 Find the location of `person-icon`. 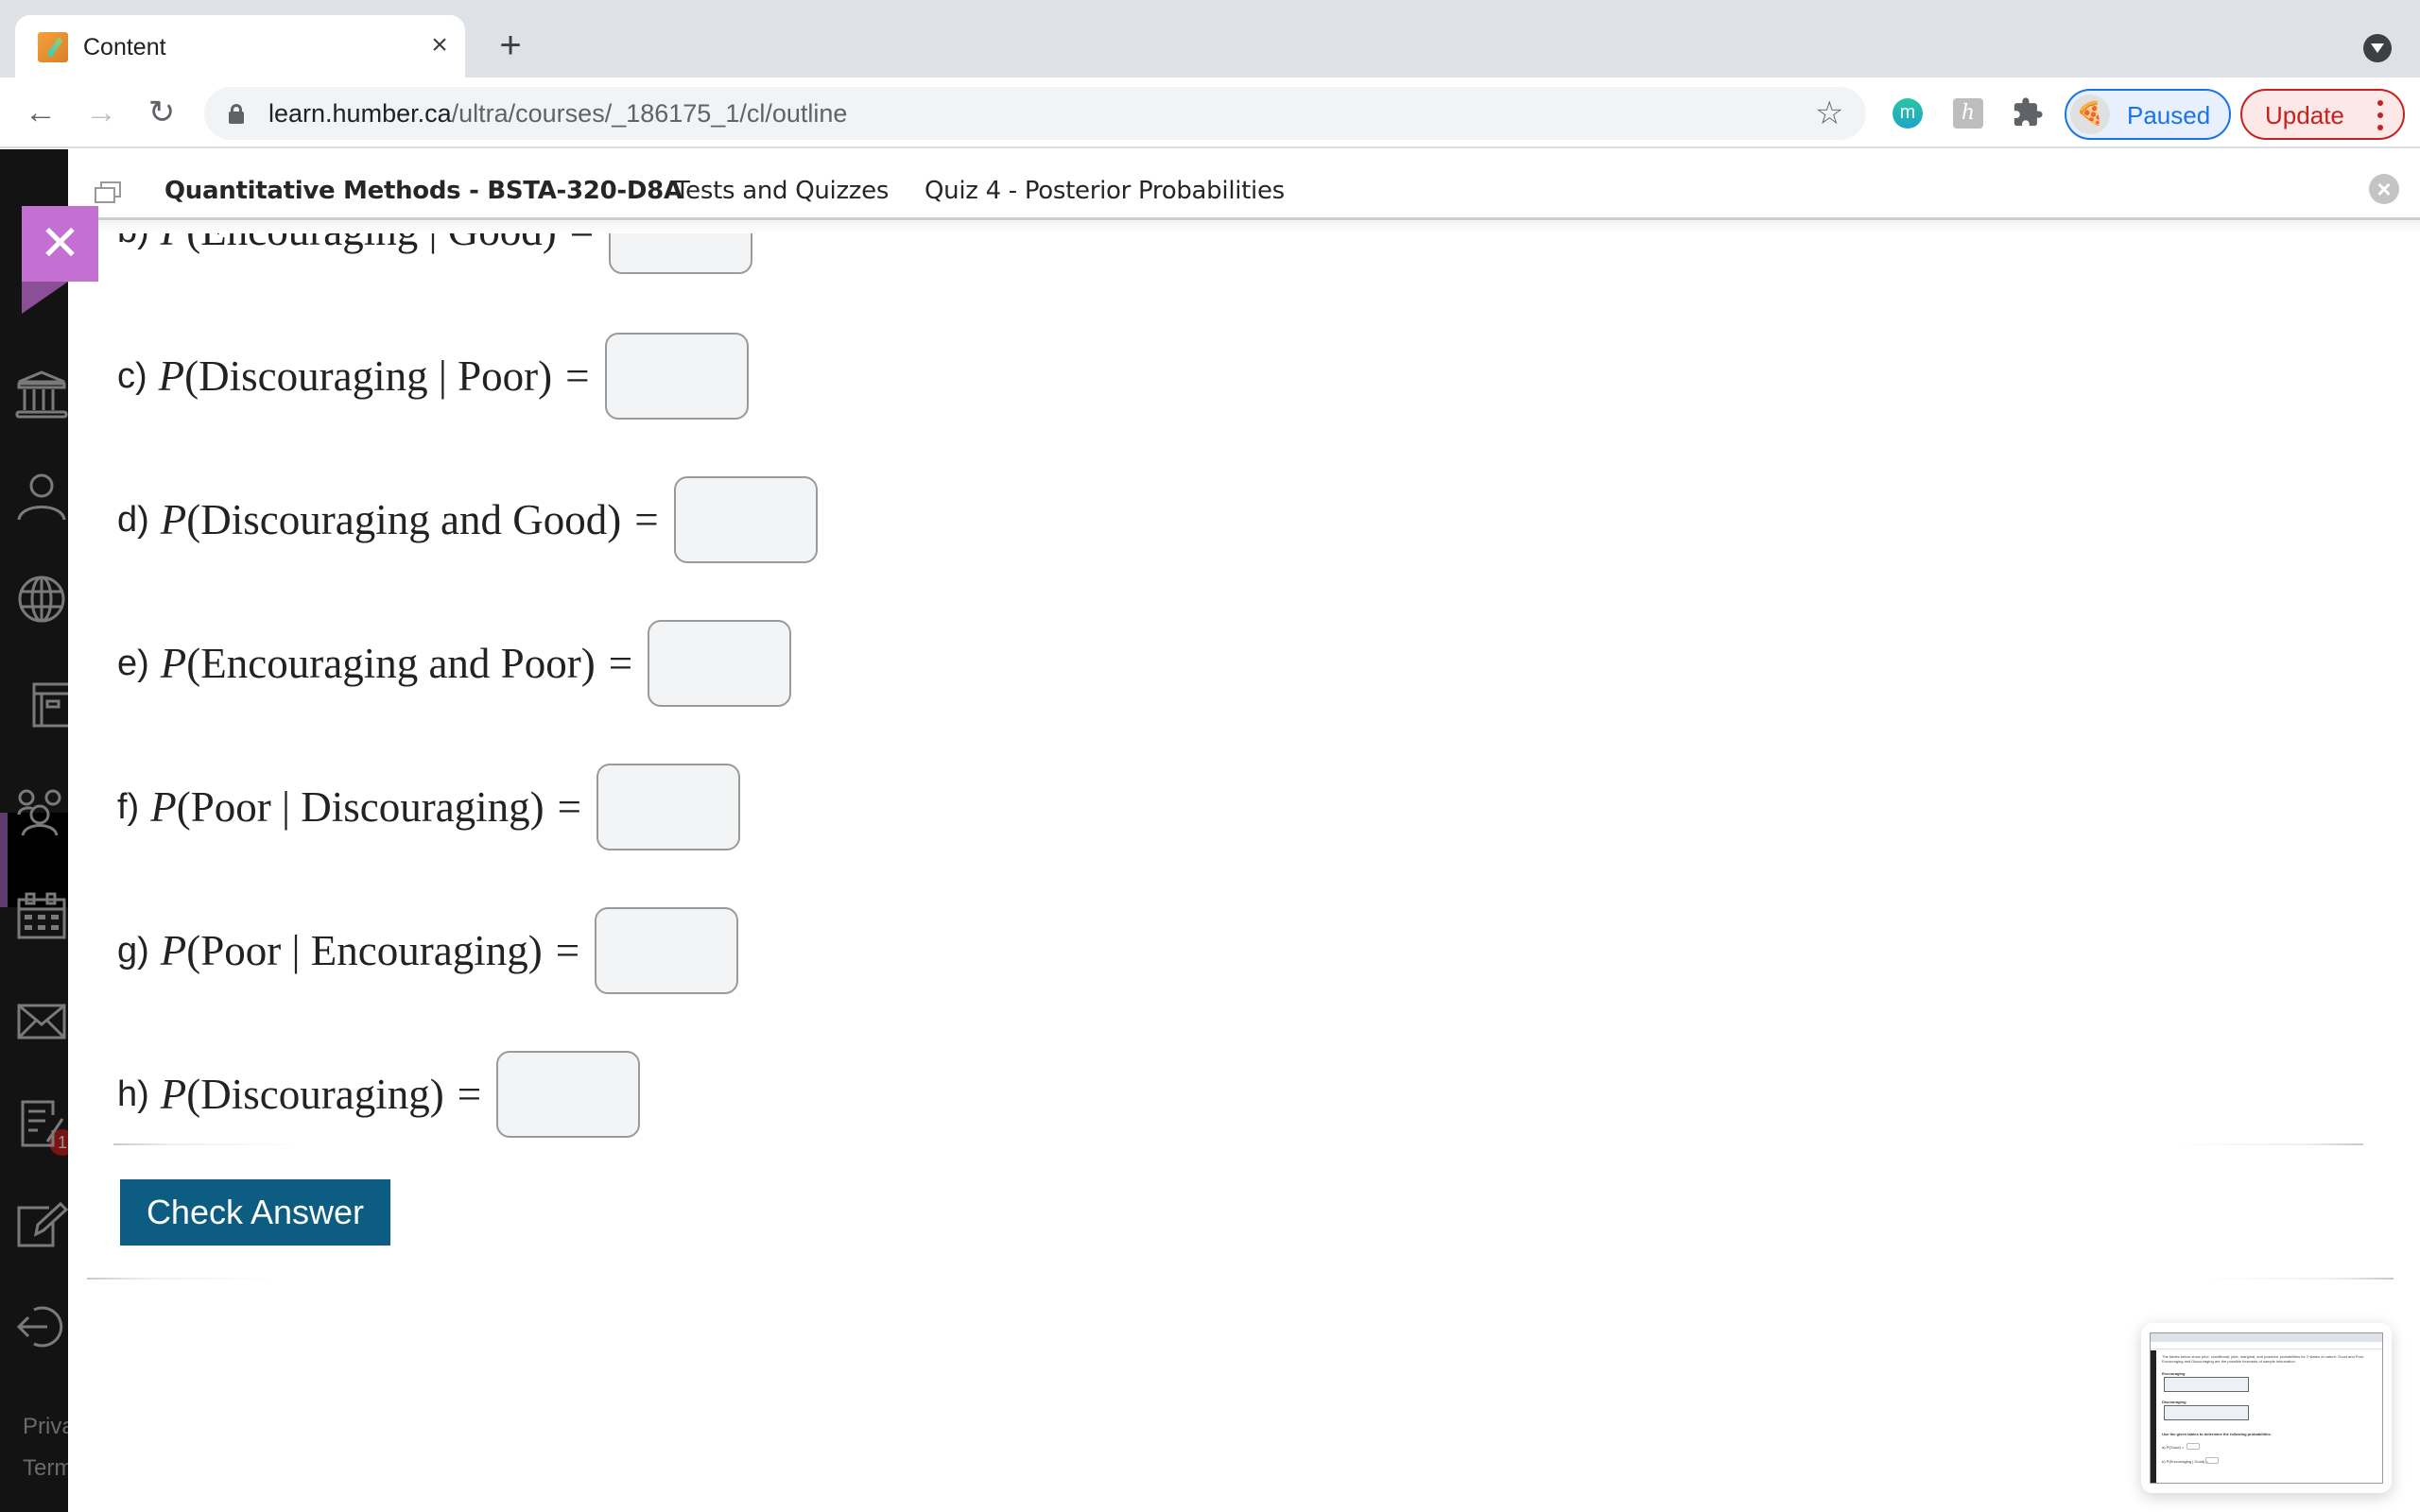

person-icon is located at coordinates (41, 497).